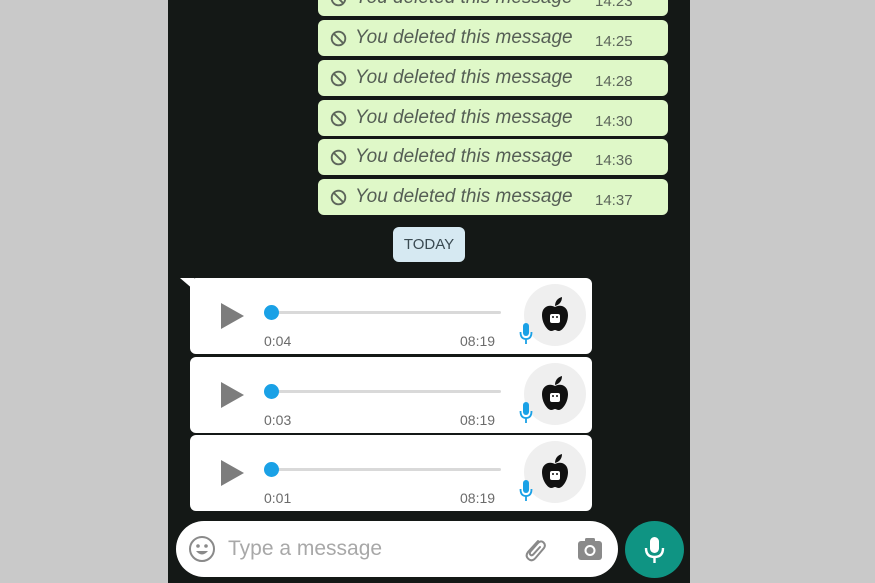 Image resolution: width=875 pixels, height=583 pixels. I want to click on date-separator: TODAY, so click(429, 244).